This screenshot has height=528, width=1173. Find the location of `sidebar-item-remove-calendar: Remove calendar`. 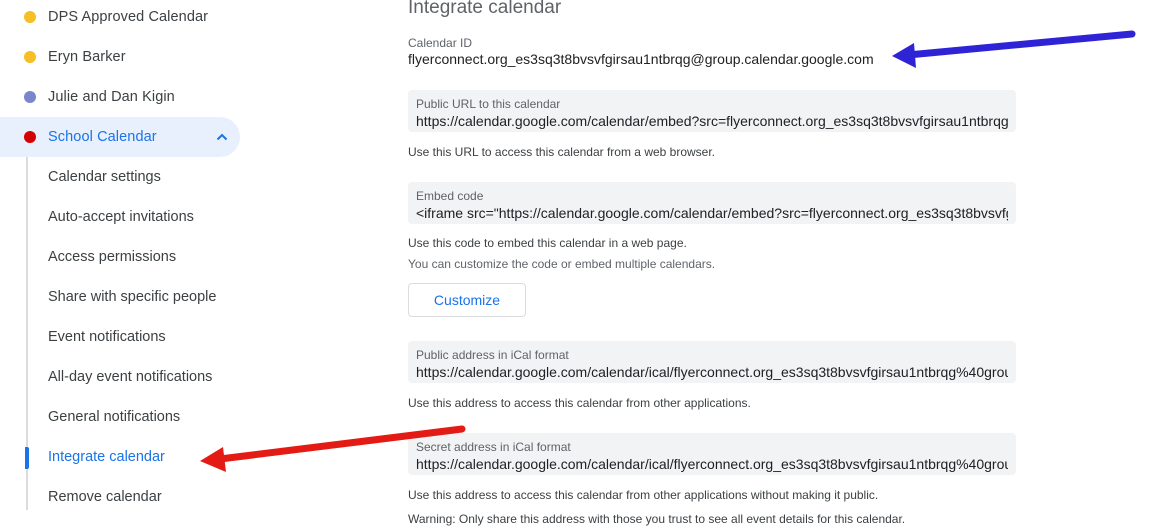

sidebar-item-remove-calendar: Remove calendar is located at coordinates (105, 497).